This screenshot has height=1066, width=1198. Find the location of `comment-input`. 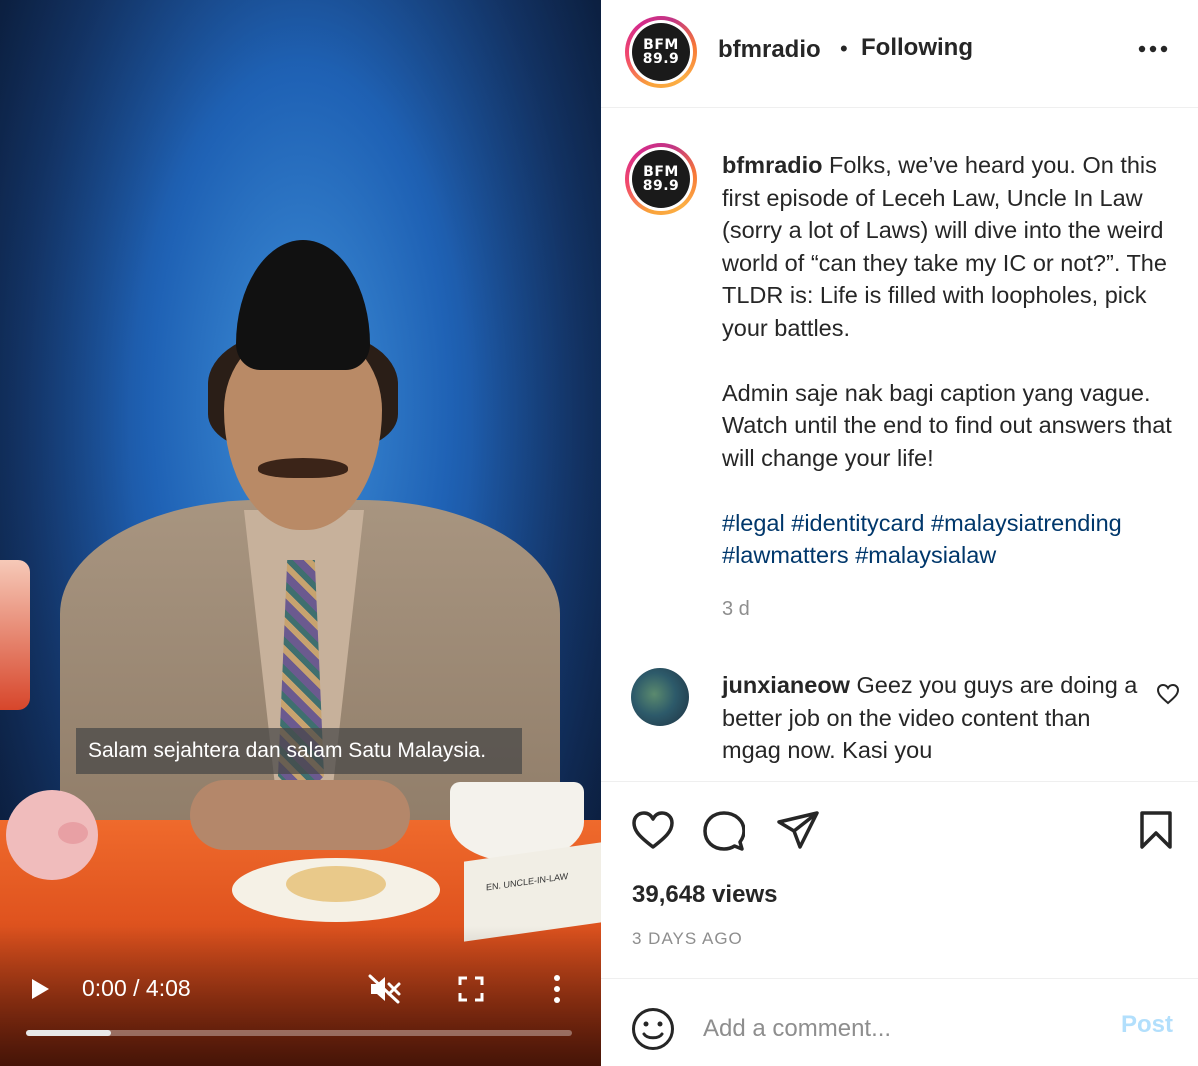

comment-input is located at coordinates (903, 1029).